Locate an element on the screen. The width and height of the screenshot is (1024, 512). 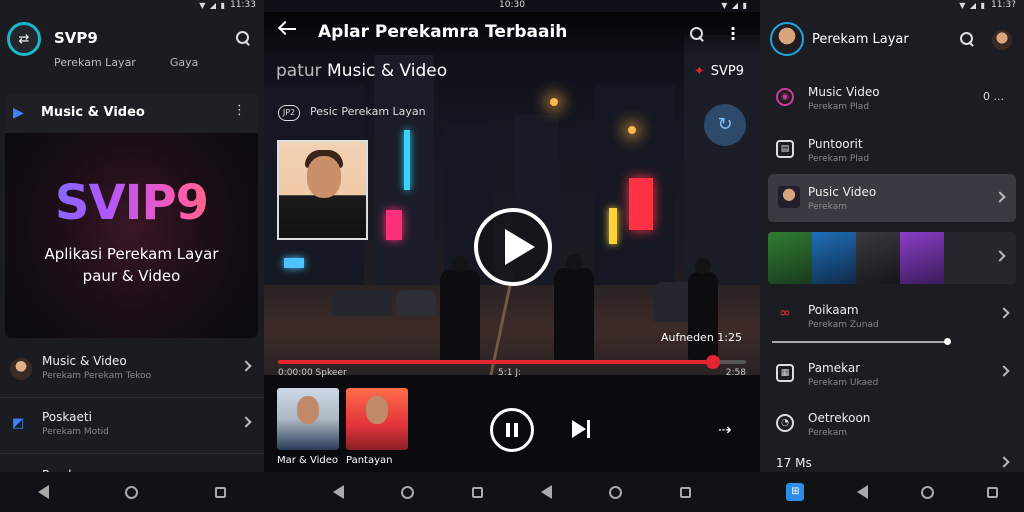
card-face is located at coordinates (308, 410).